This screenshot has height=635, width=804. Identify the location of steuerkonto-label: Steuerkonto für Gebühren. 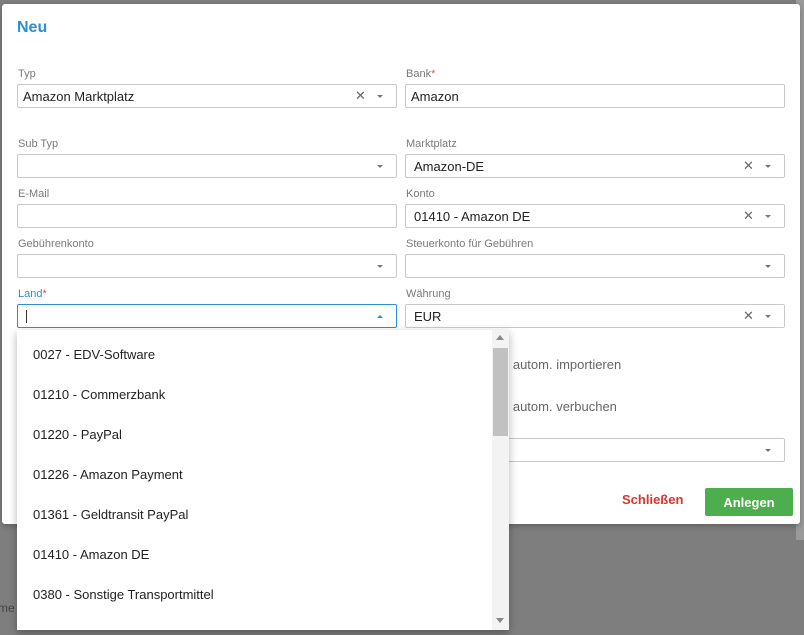
(469, 244).